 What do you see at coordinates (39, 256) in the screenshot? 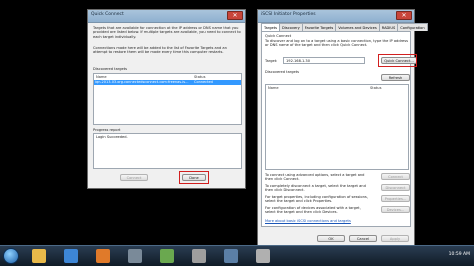
I see `explorer-icon` at bounding box center [39, 256].